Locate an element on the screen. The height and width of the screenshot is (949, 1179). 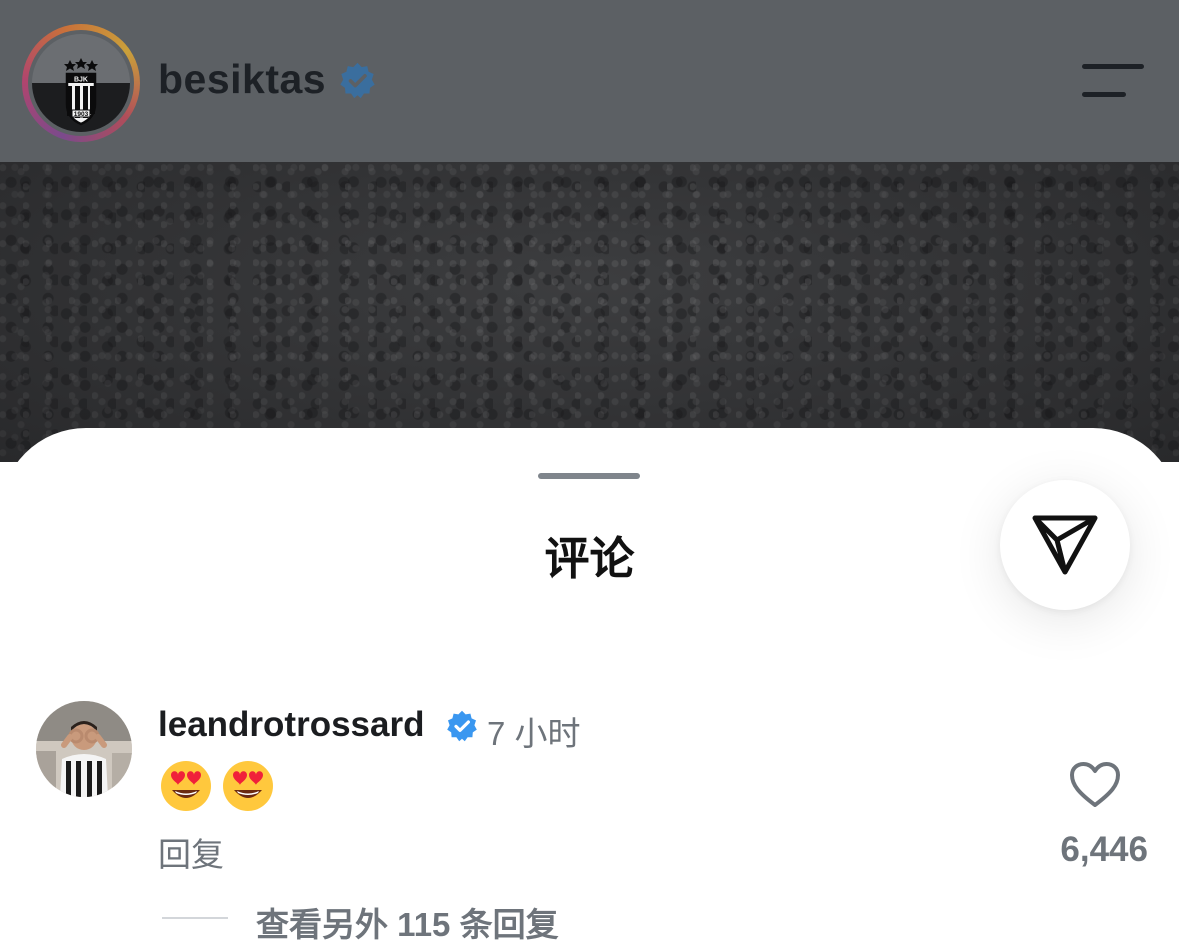
besiktas-crest-logo: BJK 1903 is located at coordinates (81, 83).